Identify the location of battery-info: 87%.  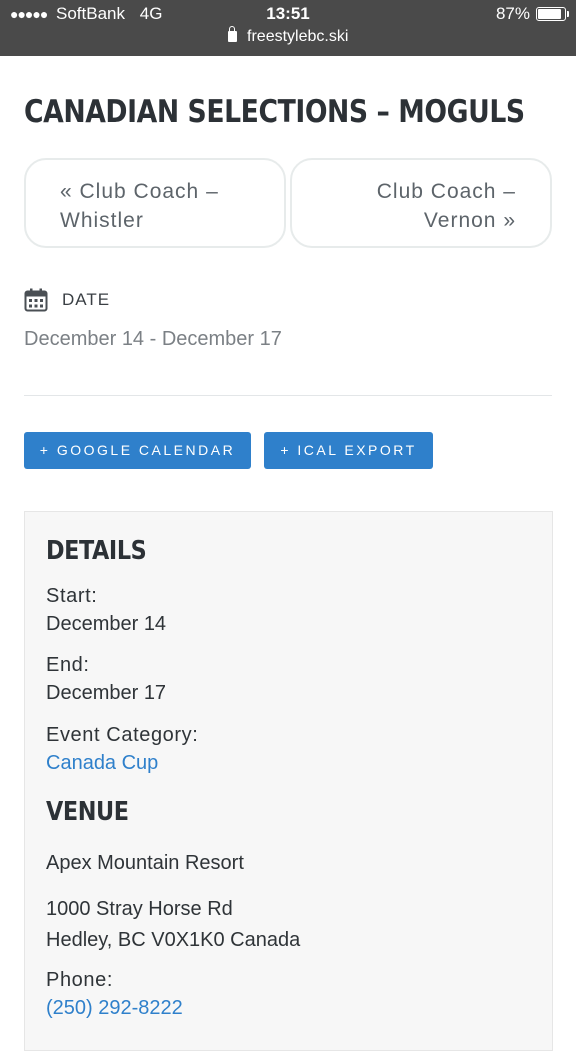
(532, 14).